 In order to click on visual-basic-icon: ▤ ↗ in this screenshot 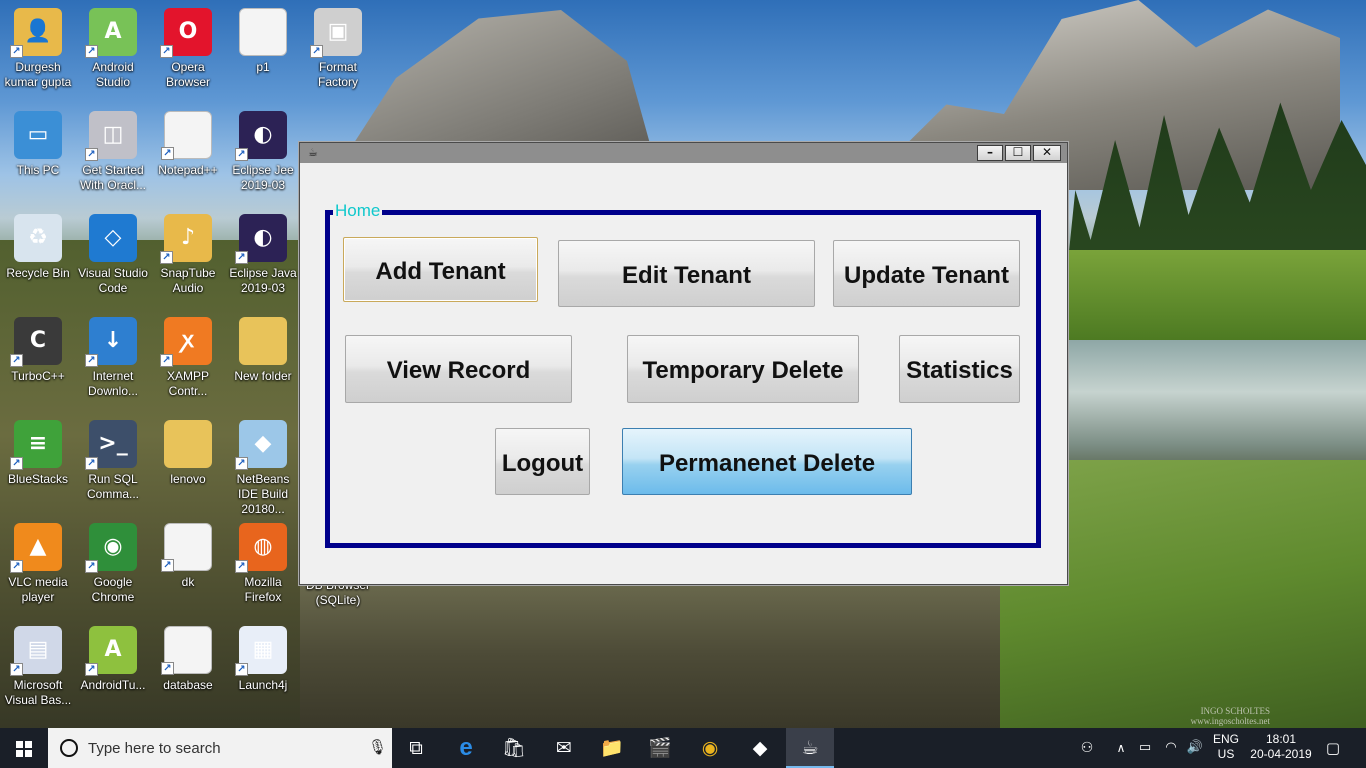, I will do `click(36, 651)`.